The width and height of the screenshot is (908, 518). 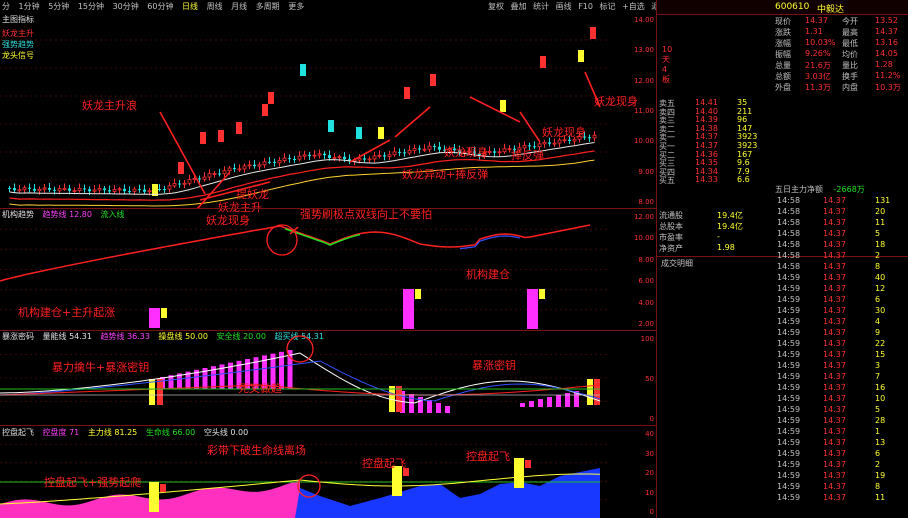 What do you see at coordinates (300, 349) in the screenshot?
I see `highlight-circle` at bounding box center [300, 349].